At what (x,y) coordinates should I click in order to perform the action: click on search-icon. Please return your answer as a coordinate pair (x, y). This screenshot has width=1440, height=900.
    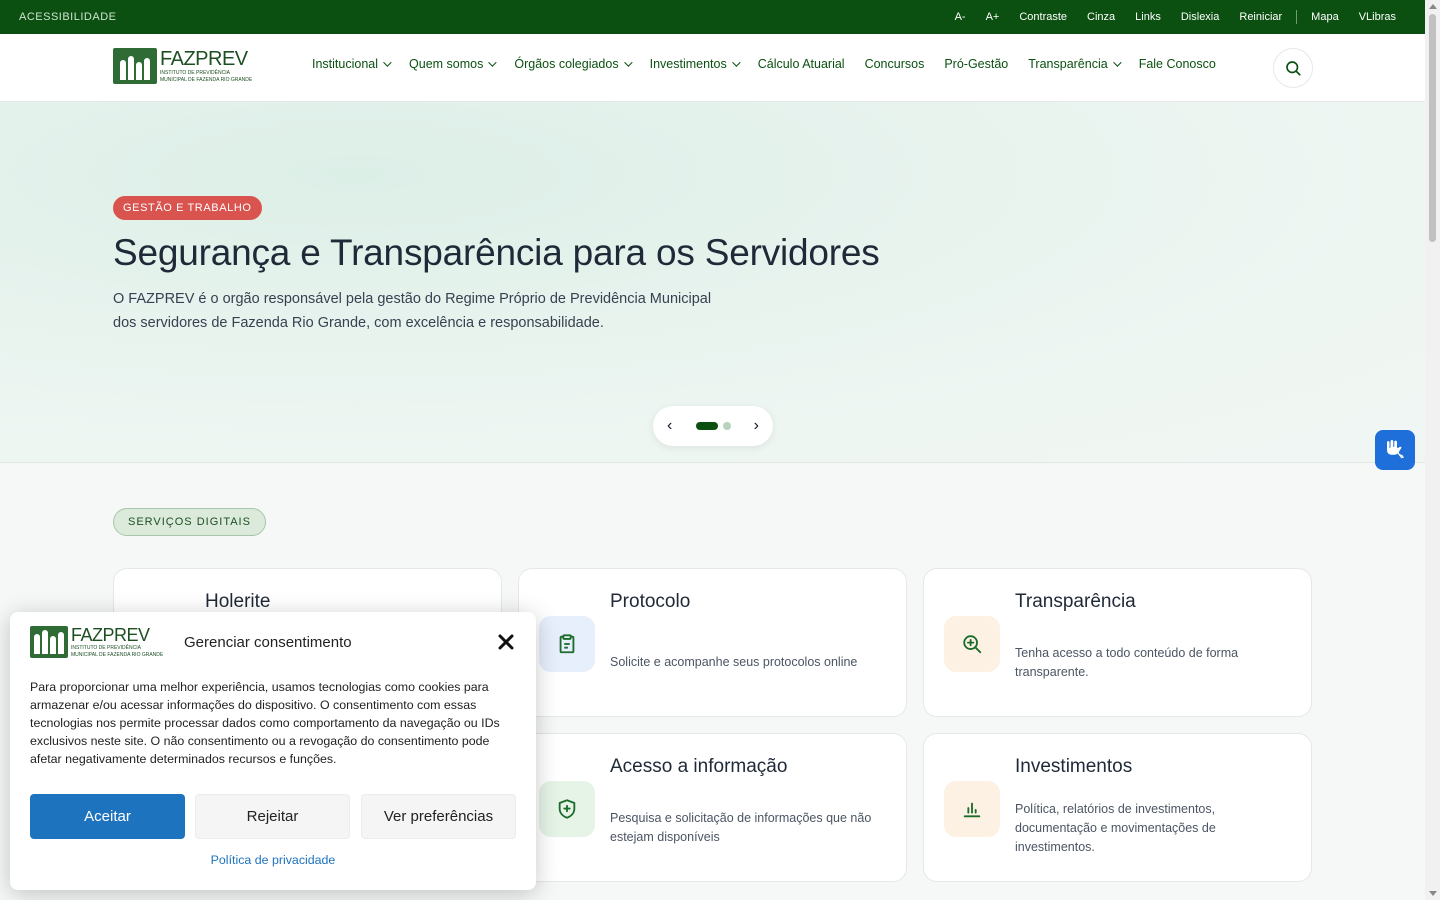
    Looking at the image, I should click on (1293, 68).